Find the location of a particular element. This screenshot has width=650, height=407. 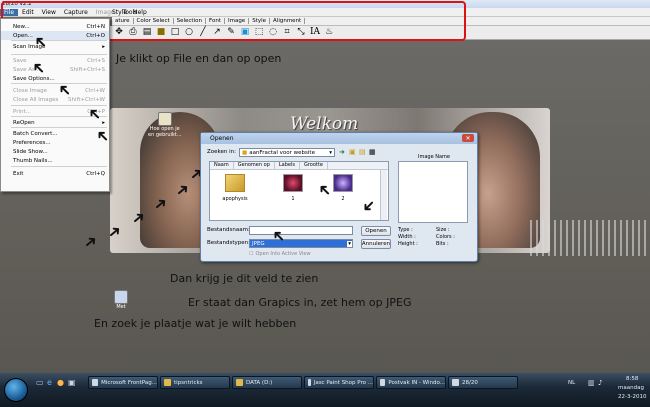

open-into-active-view-checkbox: ☐ Open Into Active View is located at coordinates (280, 254).